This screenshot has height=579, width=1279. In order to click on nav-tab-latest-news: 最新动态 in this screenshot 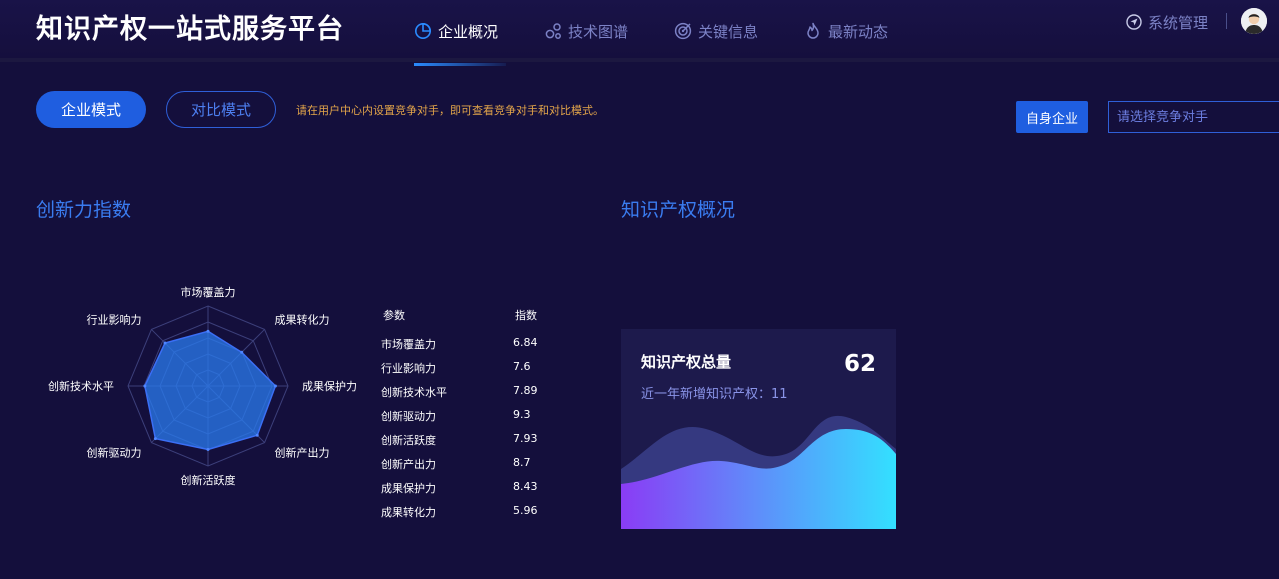, I will do `click(846, 31)`.